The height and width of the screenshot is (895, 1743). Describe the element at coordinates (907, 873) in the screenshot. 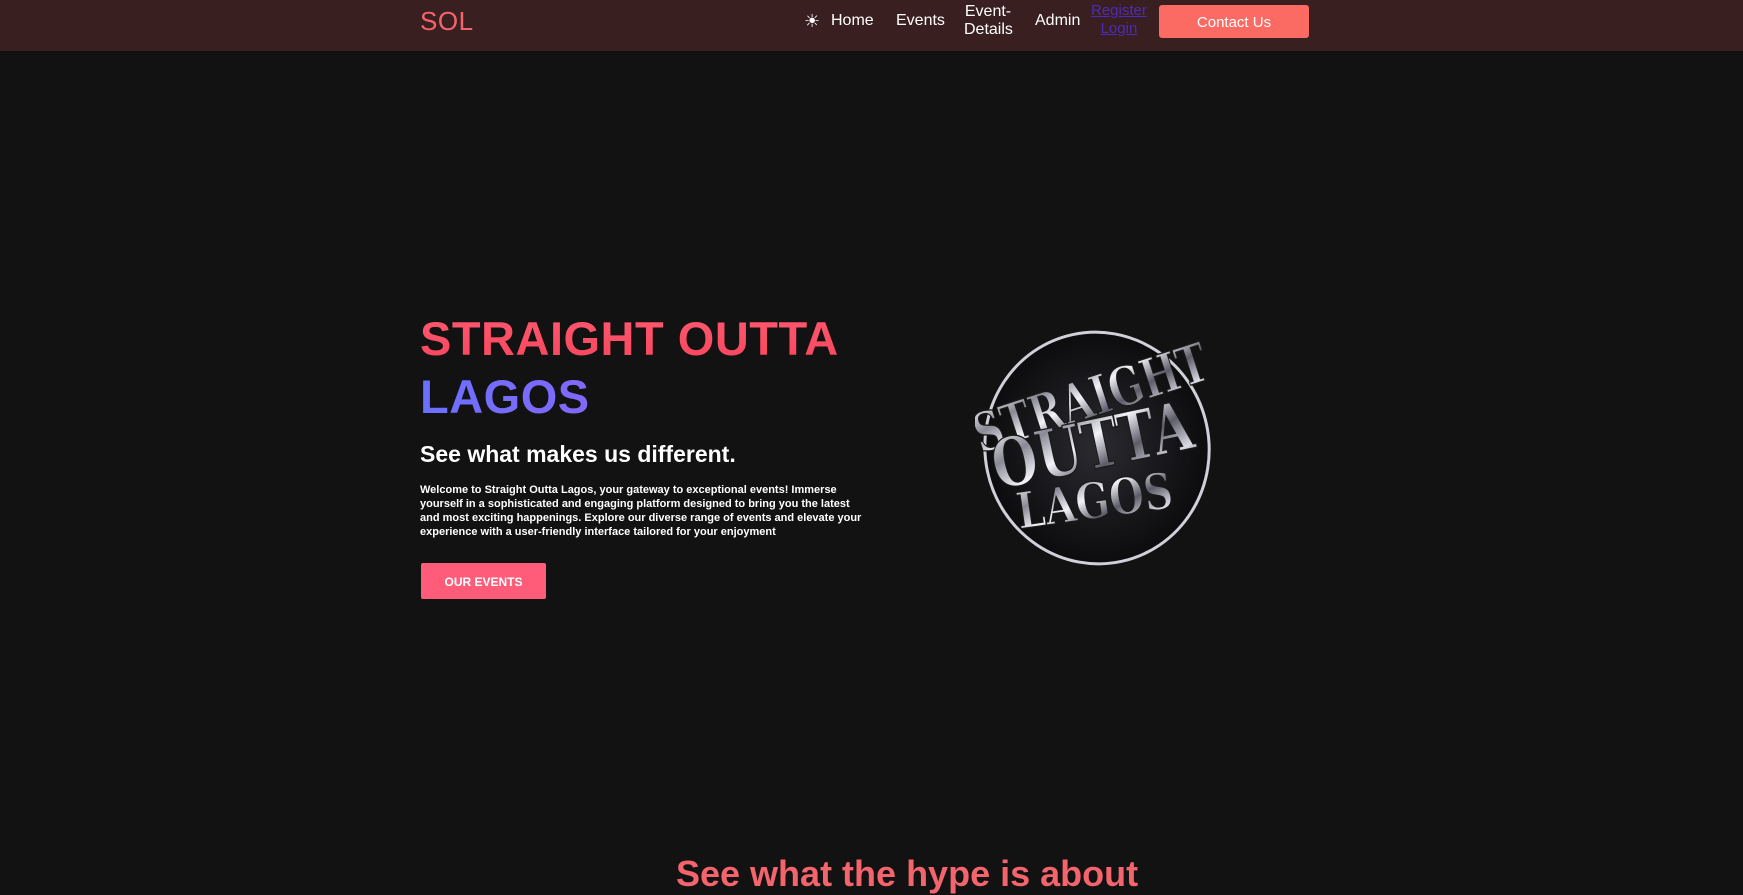

I see `next-section-heading: See what the hype is about` at that location.